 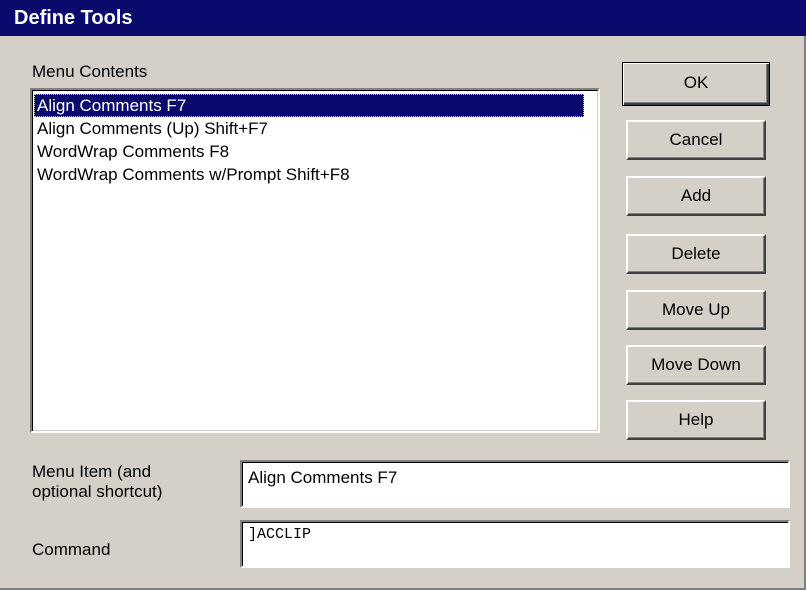 What do you see at coordinates (696, 420) in the screenshot?
I see `help-button: Help` at bounding box center [696, 420].